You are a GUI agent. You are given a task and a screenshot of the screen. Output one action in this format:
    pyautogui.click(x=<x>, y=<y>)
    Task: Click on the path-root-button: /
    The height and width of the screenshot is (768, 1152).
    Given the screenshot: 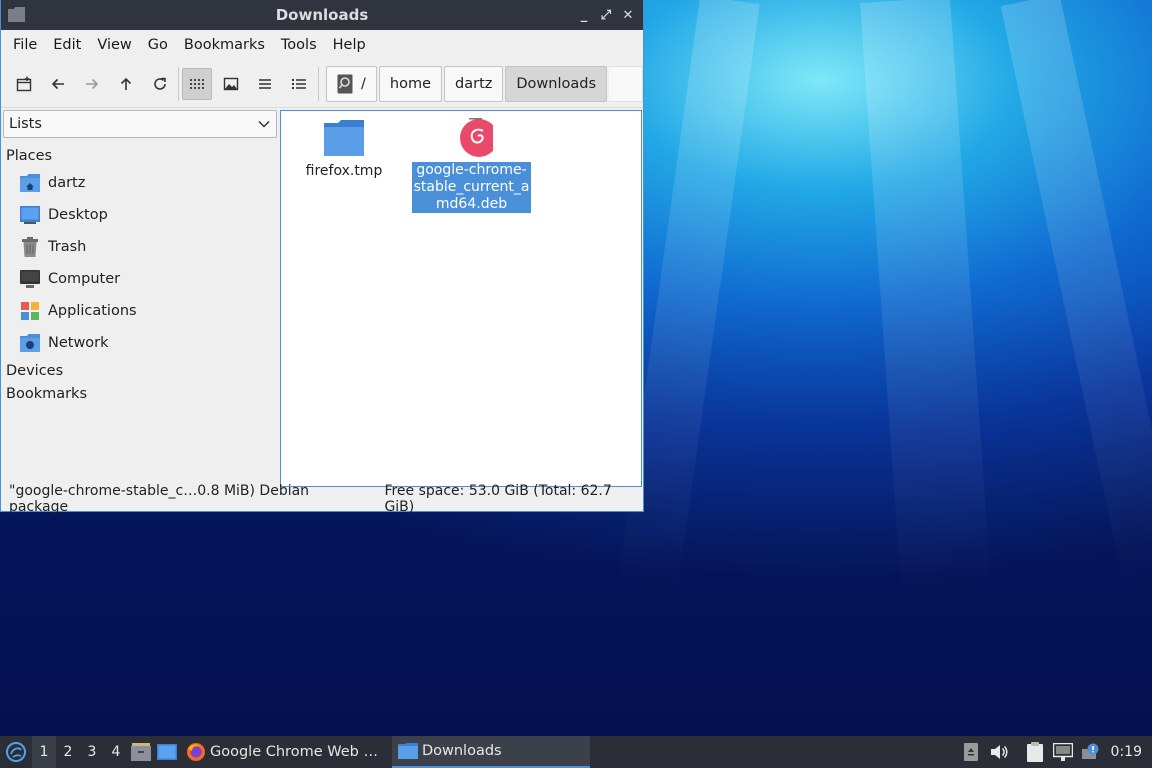 What is the action you would take?
    pyautogui.click(x=351, y=83)
    